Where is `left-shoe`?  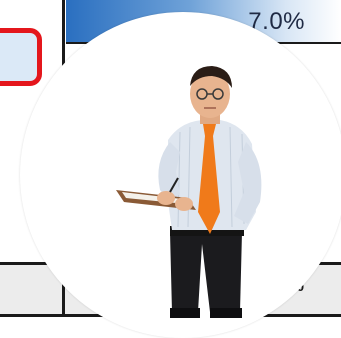
left-shoe is located at coordinates (185, 313).